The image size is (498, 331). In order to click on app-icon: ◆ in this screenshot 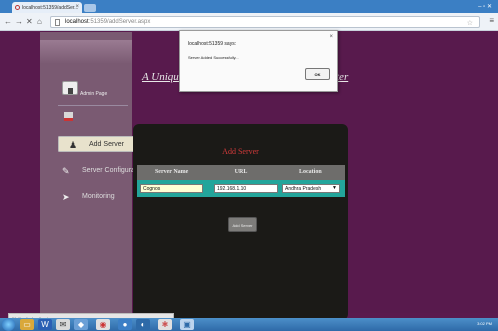, I will do `click(81, 324)`.